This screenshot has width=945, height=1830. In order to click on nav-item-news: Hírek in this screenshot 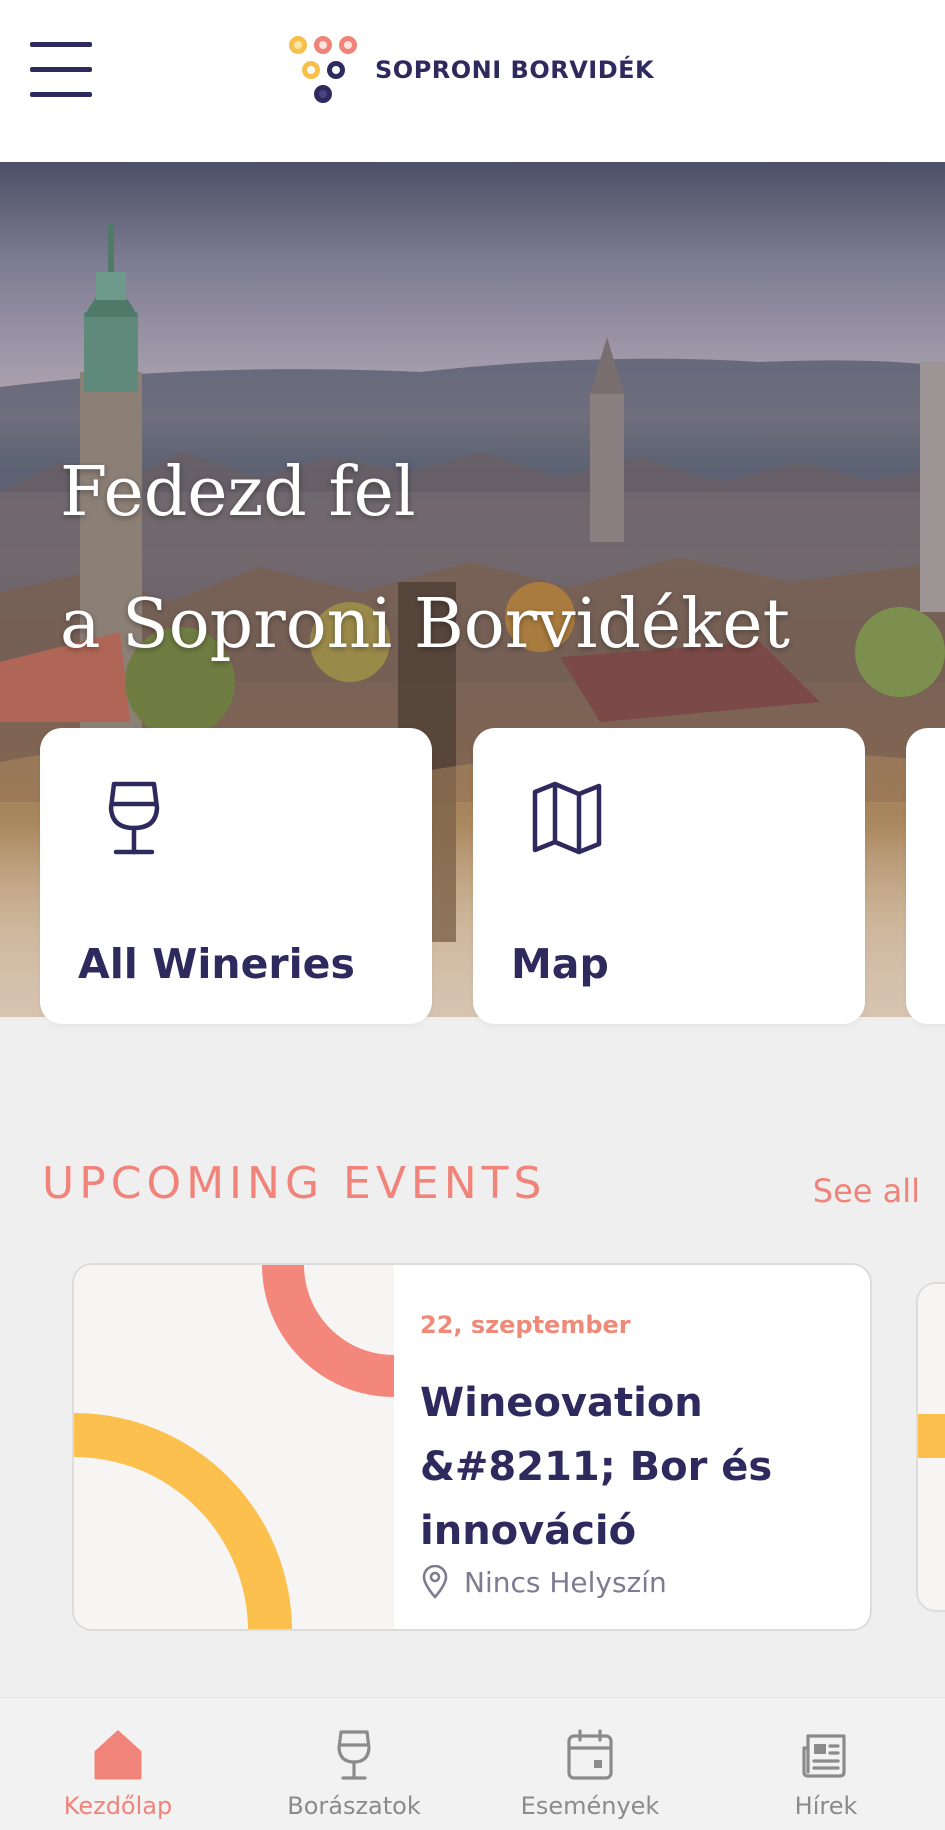, I will do `click(826, 1764)`.